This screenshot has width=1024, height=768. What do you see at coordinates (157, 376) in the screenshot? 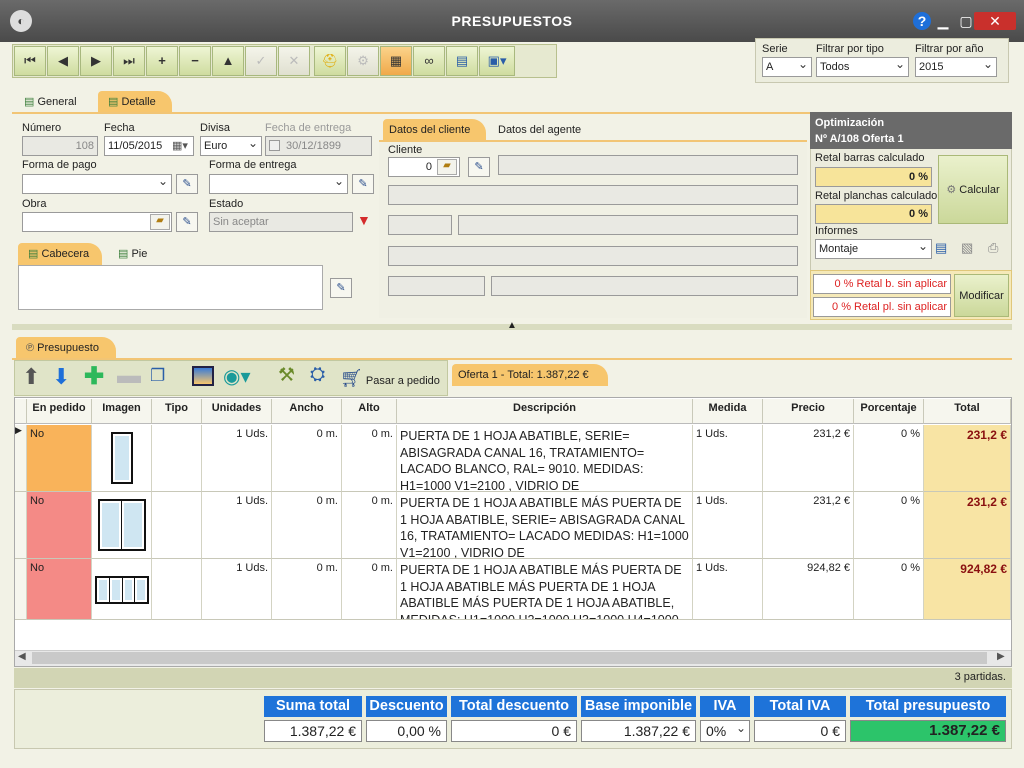
I see `copy-line-icon: ❐` at bounding box center [157, 376].